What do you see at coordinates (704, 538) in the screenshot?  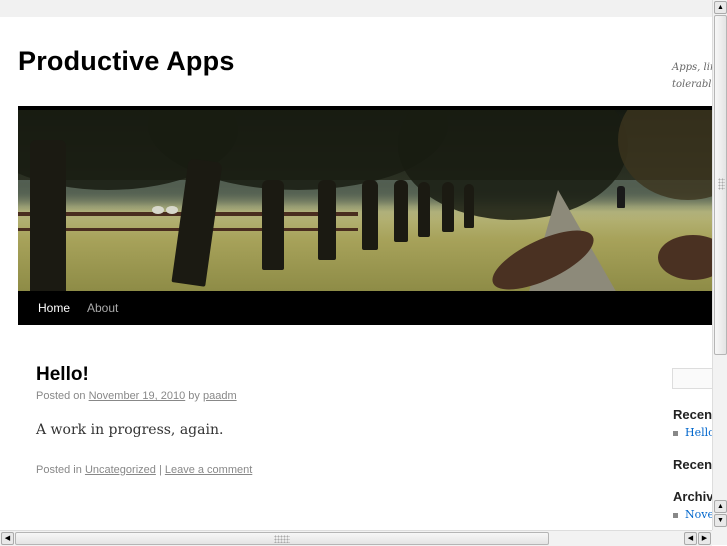 I see `scroll-right-button: ▶` at bounding box center [704, 538].